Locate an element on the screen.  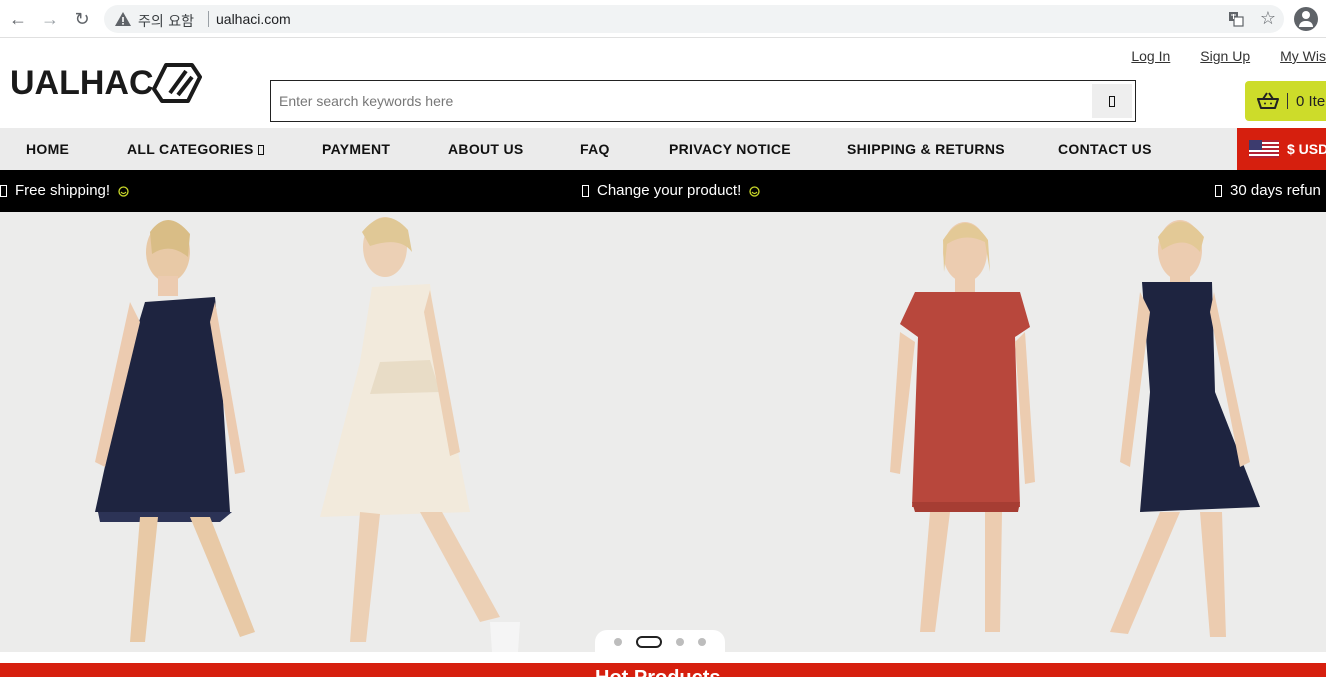
back-arrow-icon: ← is located at coordinates (18, 19).